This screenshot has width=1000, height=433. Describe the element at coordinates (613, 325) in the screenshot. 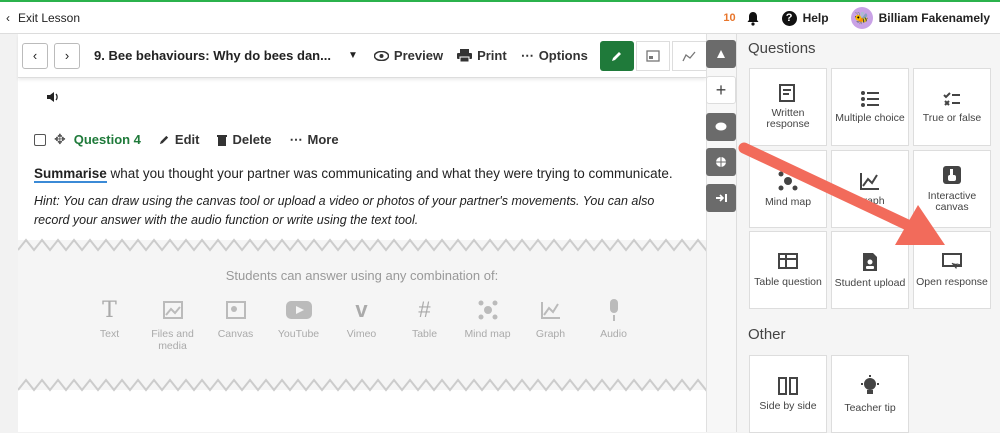

I see `answer-type-audio: Audio` at that location.